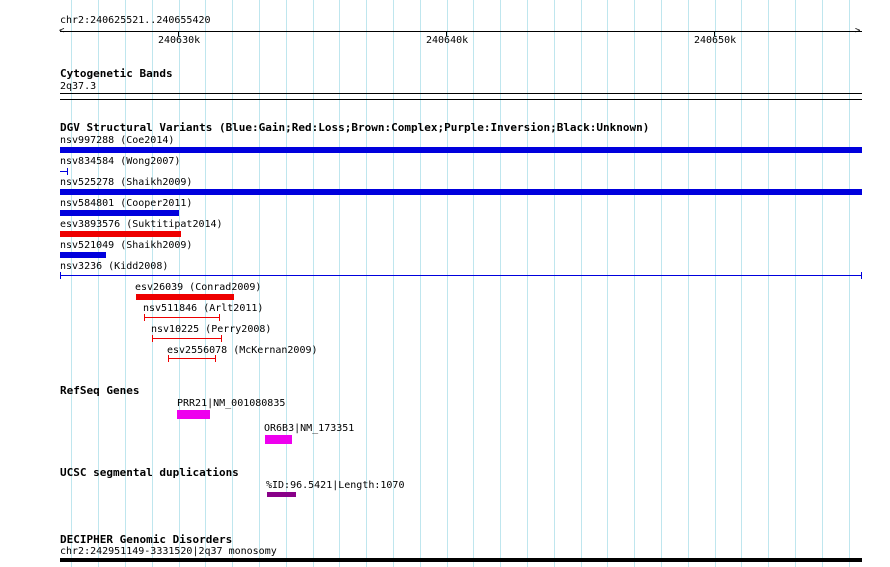 This screenshot has width=890, height=567. Describe the element at coordinates (447, 40) in the screenshot. I see `ruler-tick-label: 240640k` at that location.